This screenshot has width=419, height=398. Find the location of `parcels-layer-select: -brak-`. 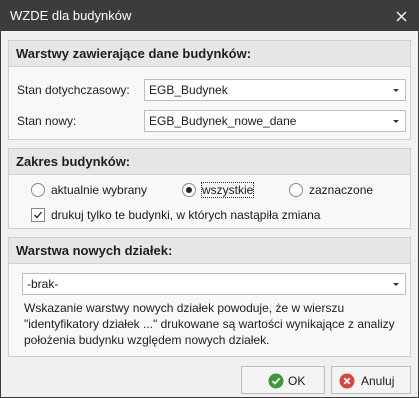

parcels-layer-select: -brak- is located at coordinates (214, 284).